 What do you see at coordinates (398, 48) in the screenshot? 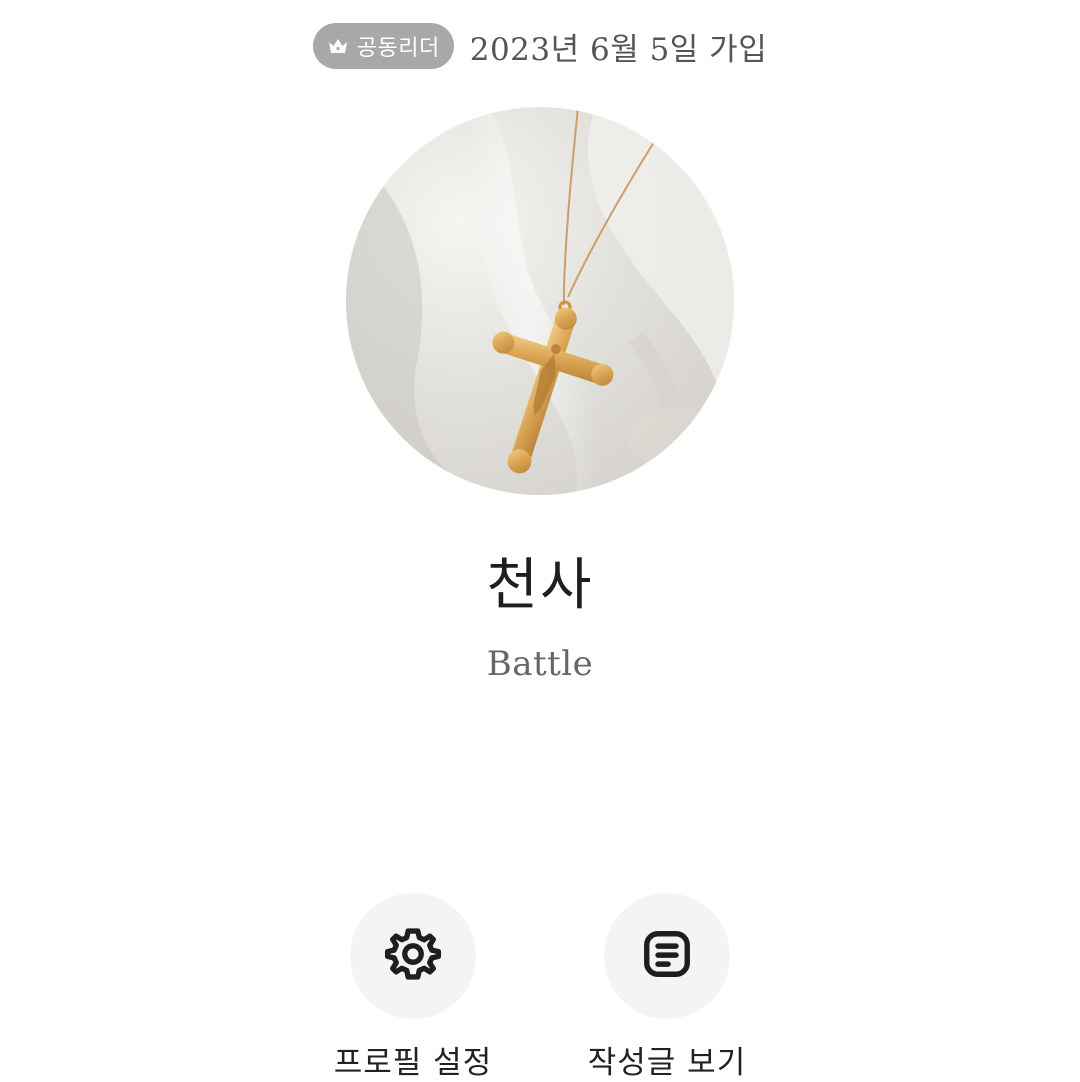
I see `role-badge-label: 공동리더` at bounding box center [398, 48].